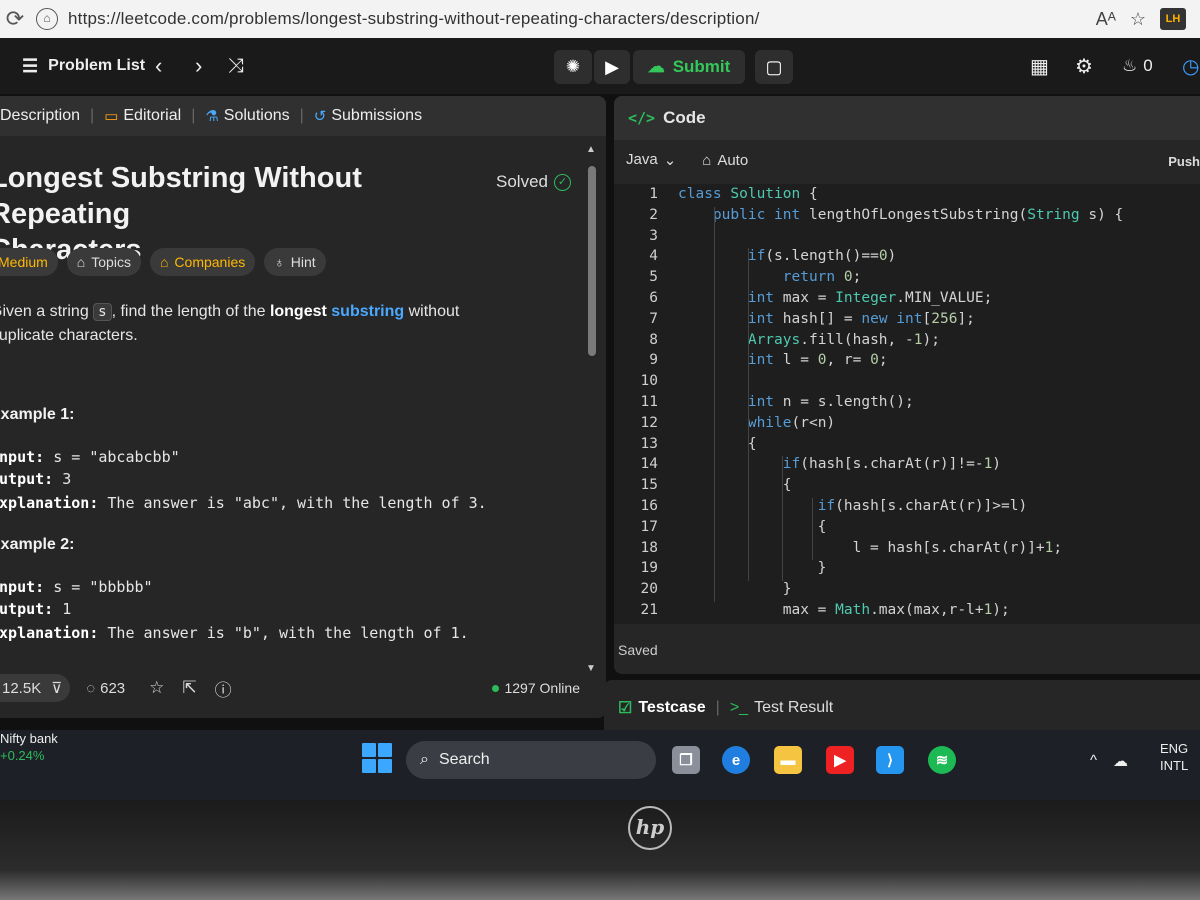 This screenshot has height=900, width=1200. I want to click on code-line: int hash[] = new int[256];, so click(826, 319).